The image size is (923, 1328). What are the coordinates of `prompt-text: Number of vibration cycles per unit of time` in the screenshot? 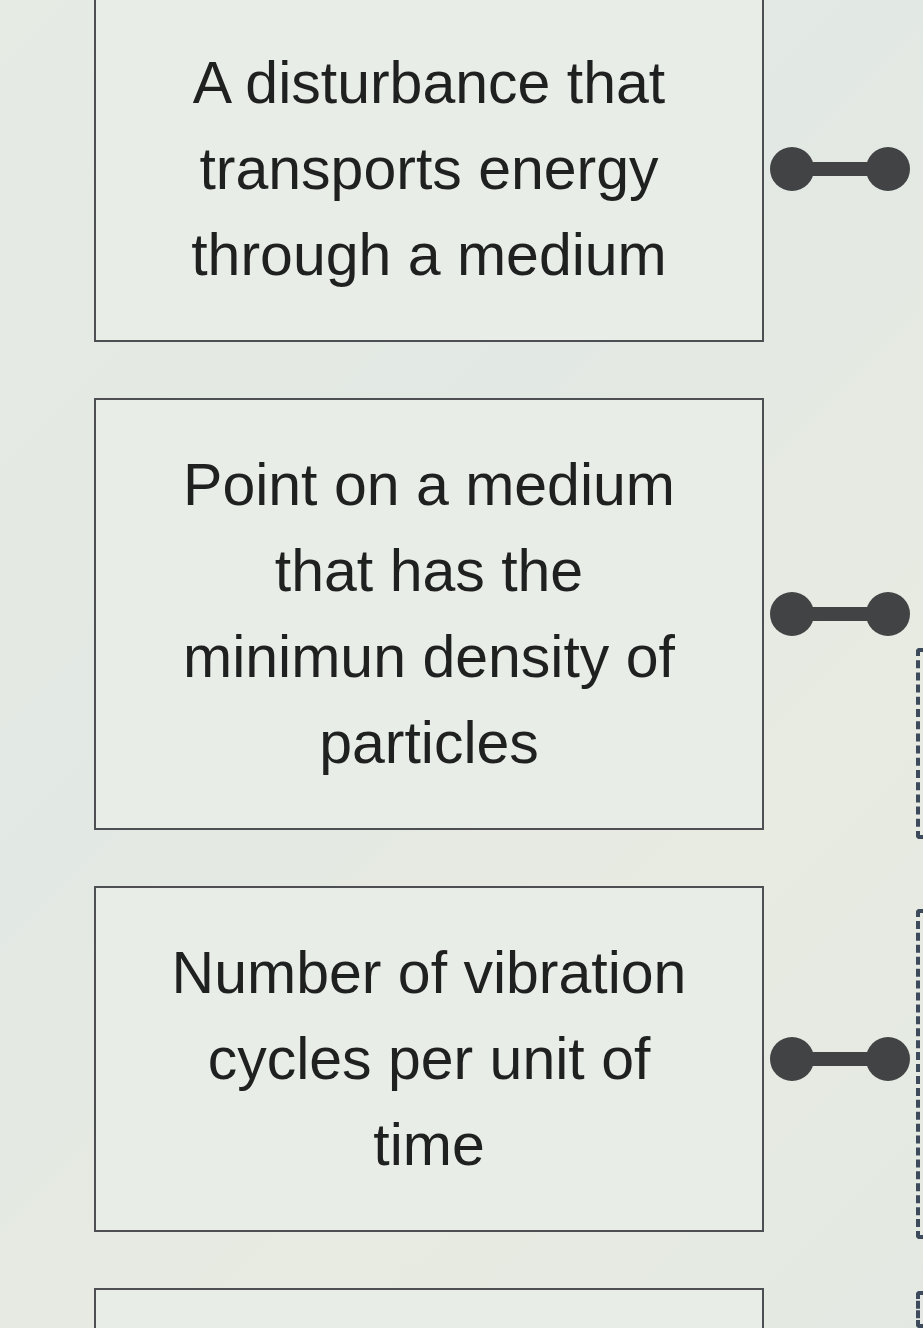 It's located at (429, 1059).